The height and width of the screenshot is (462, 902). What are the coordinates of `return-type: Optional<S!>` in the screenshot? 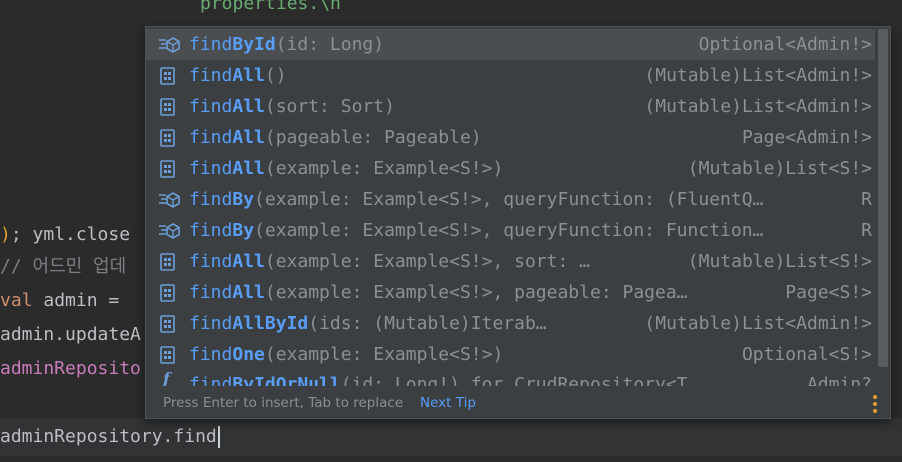 It's located at (806, 354).